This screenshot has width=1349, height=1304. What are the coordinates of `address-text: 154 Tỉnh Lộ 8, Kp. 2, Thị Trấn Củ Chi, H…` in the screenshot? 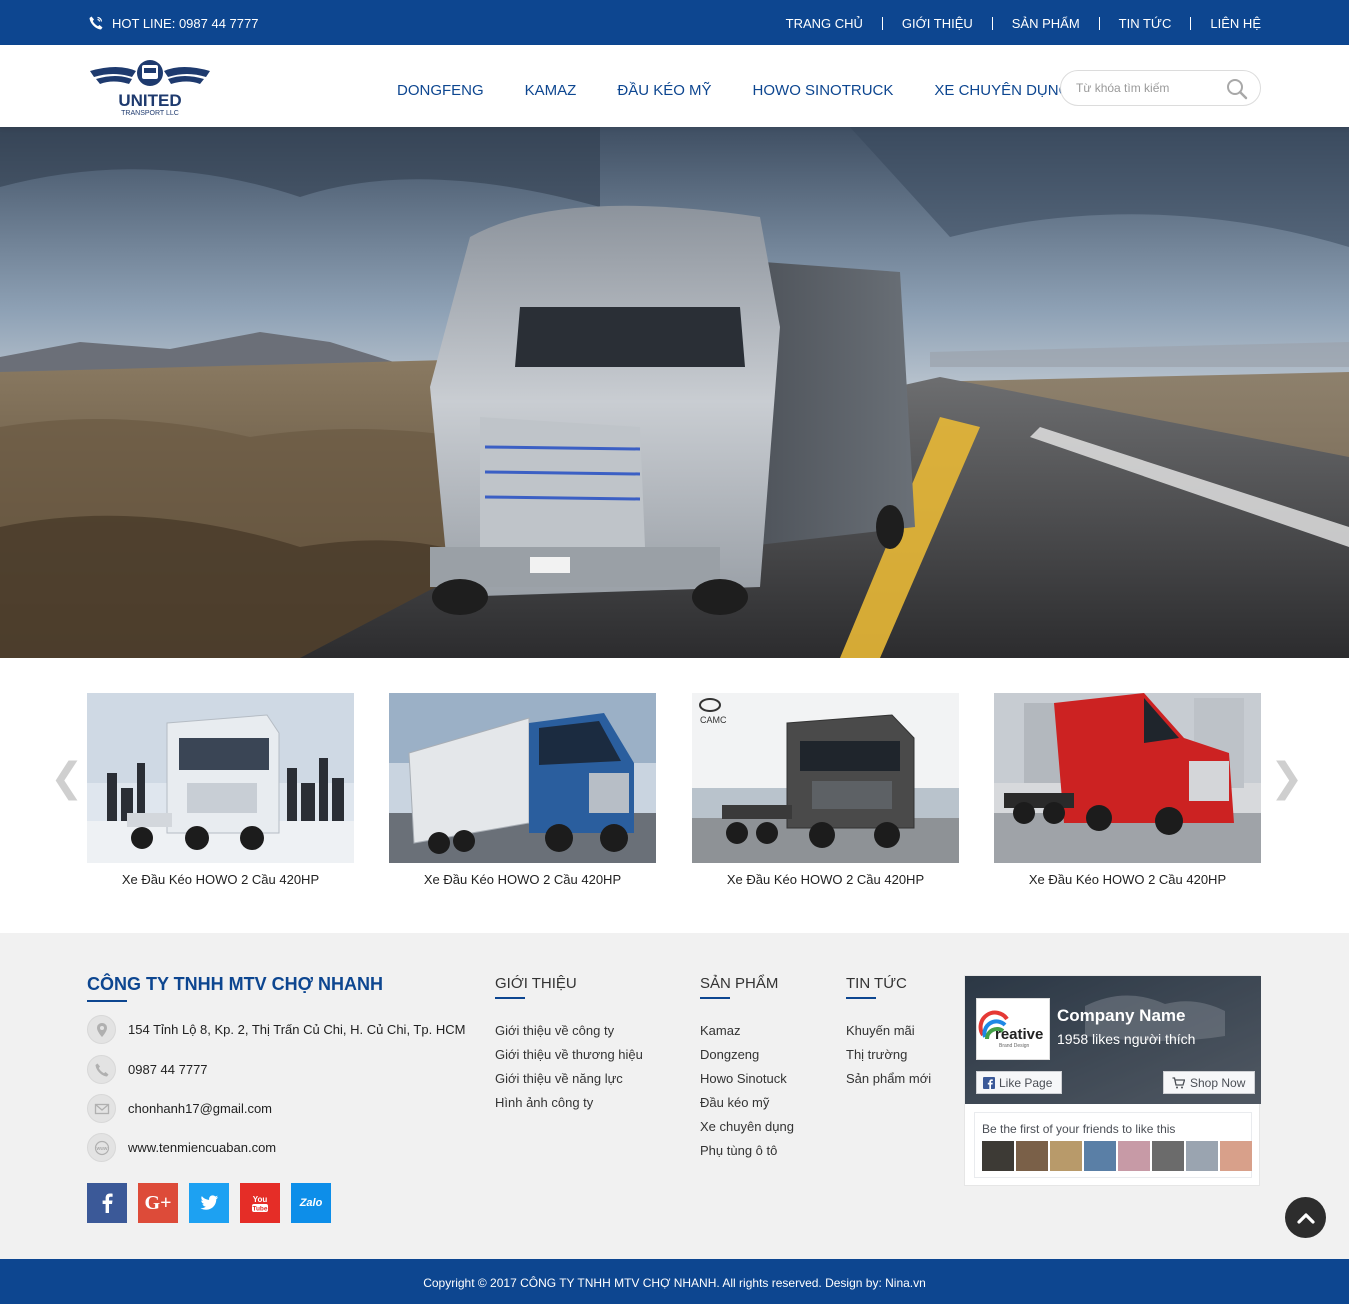 It's located at (297, 1029).